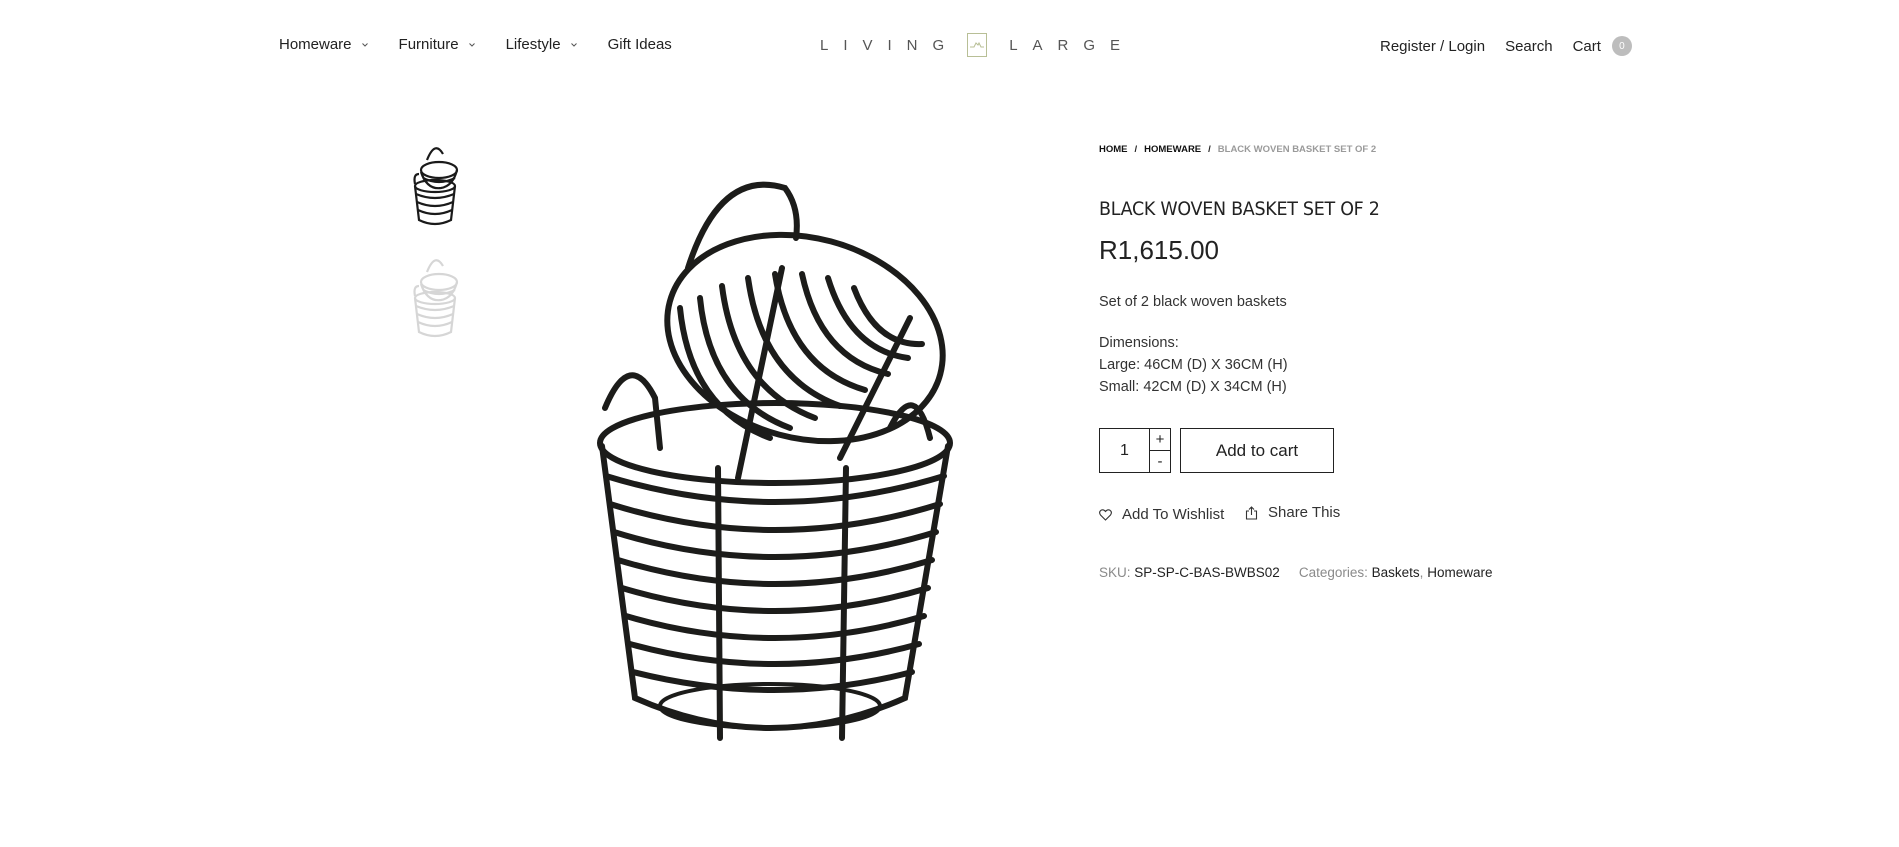 The image size is (1899, 847). Describe the element at coordinates (1251, 512) in the screenshot. I see `share-icon` at that location.